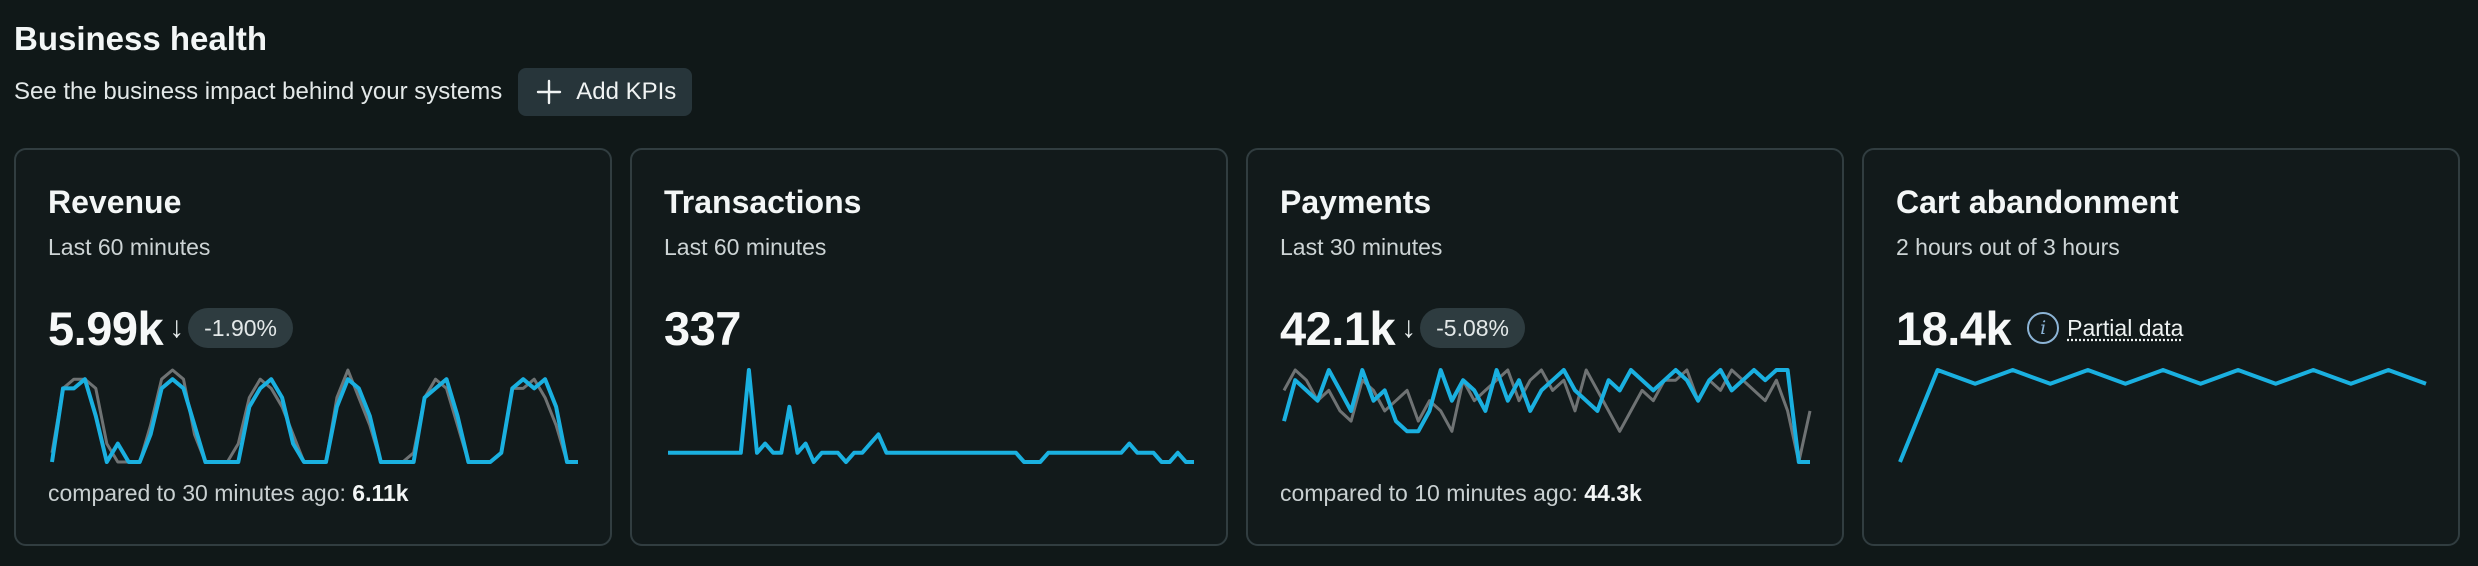  What do you see at coordinates (2008, 247) in the screenshot?
I see `card-period: 2 hours out of 3 hours` at bounding box center [2008, 247].